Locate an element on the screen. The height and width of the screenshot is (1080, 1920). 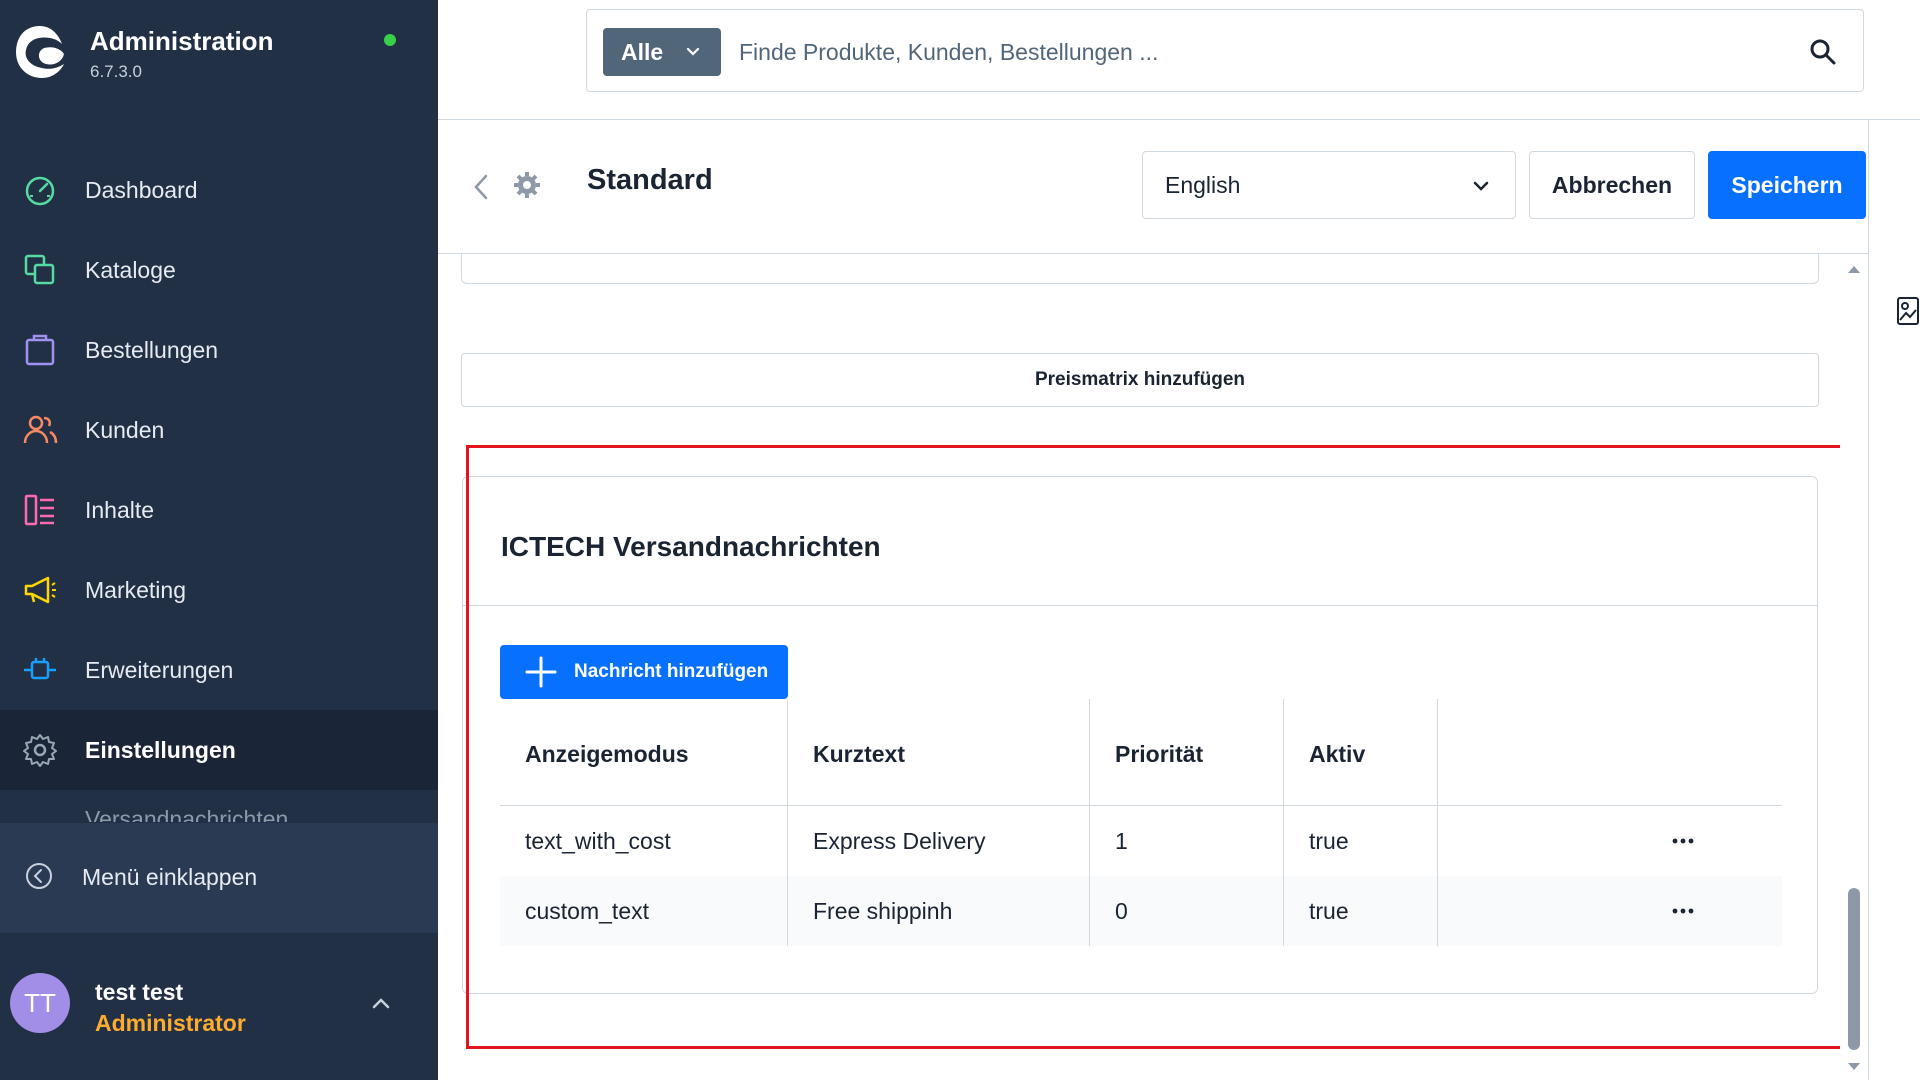
user-role: Administrator is located at coordinates (170, 1023).